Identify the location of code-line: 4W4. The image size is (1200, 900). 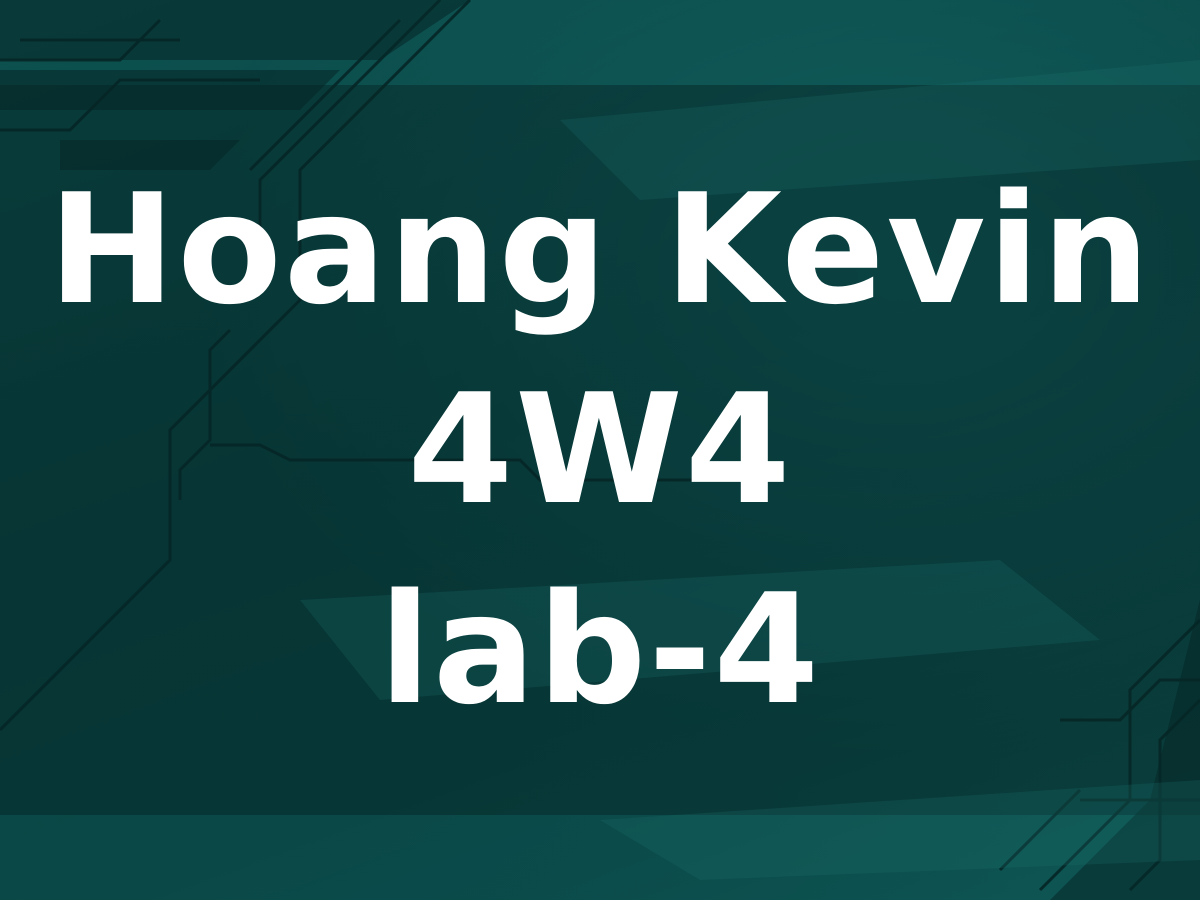
(600, 449).